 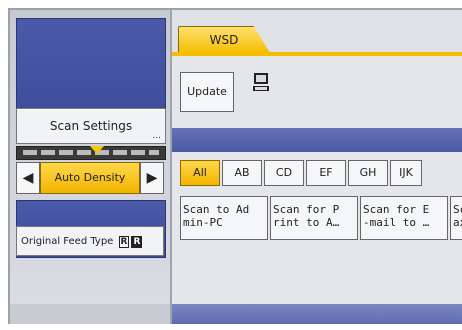 I want to click on original-feed-label: Original Feed Type, so click(x=67, y=241).